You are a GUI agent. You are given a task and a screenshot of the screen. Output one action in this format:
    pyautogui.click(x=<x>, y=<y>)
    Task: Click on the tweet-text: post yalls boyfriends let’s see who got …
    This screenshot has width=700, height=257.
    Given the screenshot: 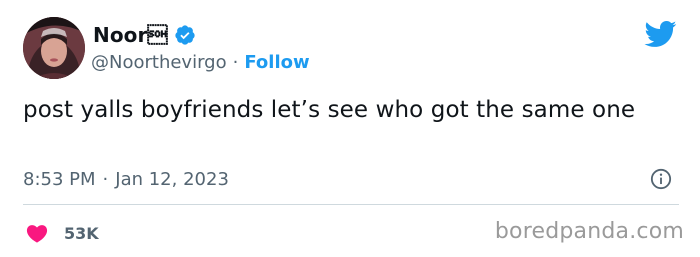 What is the action you would take?
    pyautogui.click(x=329, y=110)
    